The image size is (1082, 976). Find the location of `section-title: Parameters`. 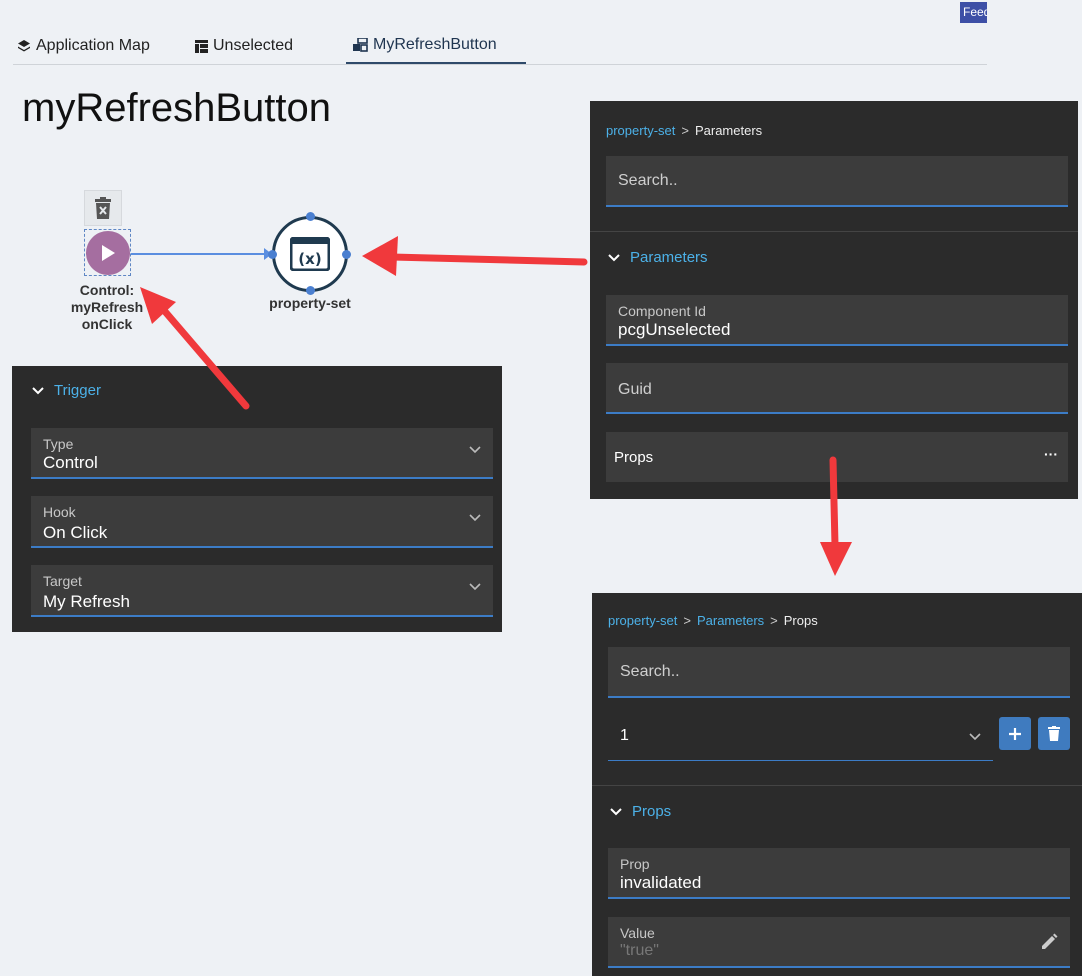

section-title: Parameters is located at coordinates (669, 257).